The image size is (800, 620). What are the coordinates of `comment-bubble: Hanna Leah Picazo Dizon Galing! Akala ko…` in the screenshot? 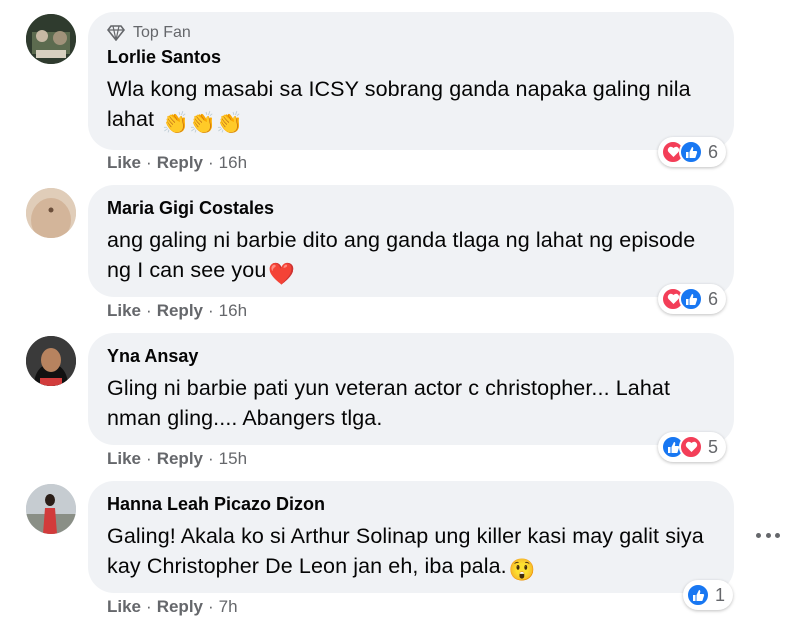 It's located at (411, 537).